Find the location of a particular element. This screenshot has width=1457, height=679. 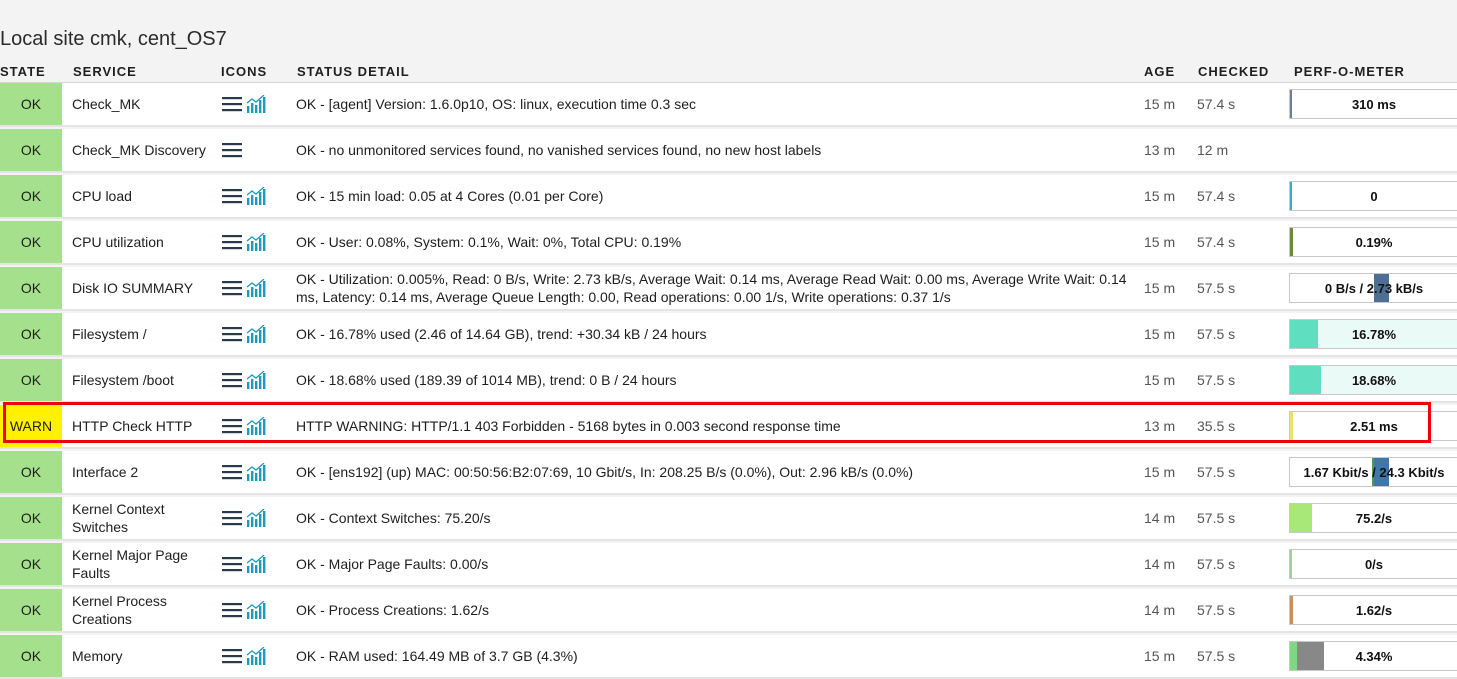

service-name-link: Kernel Process Creations is located at coordinates (142, 610).